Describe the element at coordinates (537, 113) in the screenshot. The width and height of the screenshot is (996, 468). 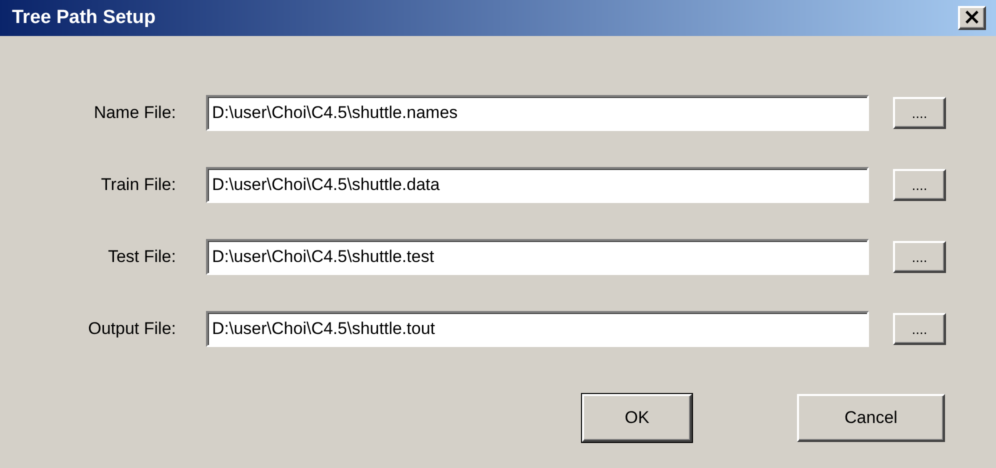
I see `file-path-field: D:\user\Choi\C4.5\shuttle.names` at that location.